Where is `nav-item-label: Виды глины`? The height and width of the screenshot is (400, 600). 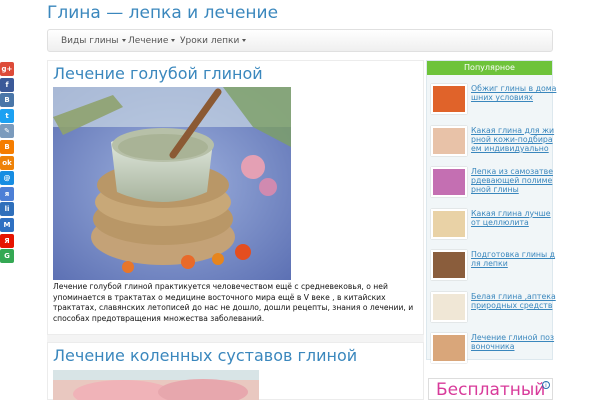
nav-item-label: Виды глины is located at coordinates (90, 41).